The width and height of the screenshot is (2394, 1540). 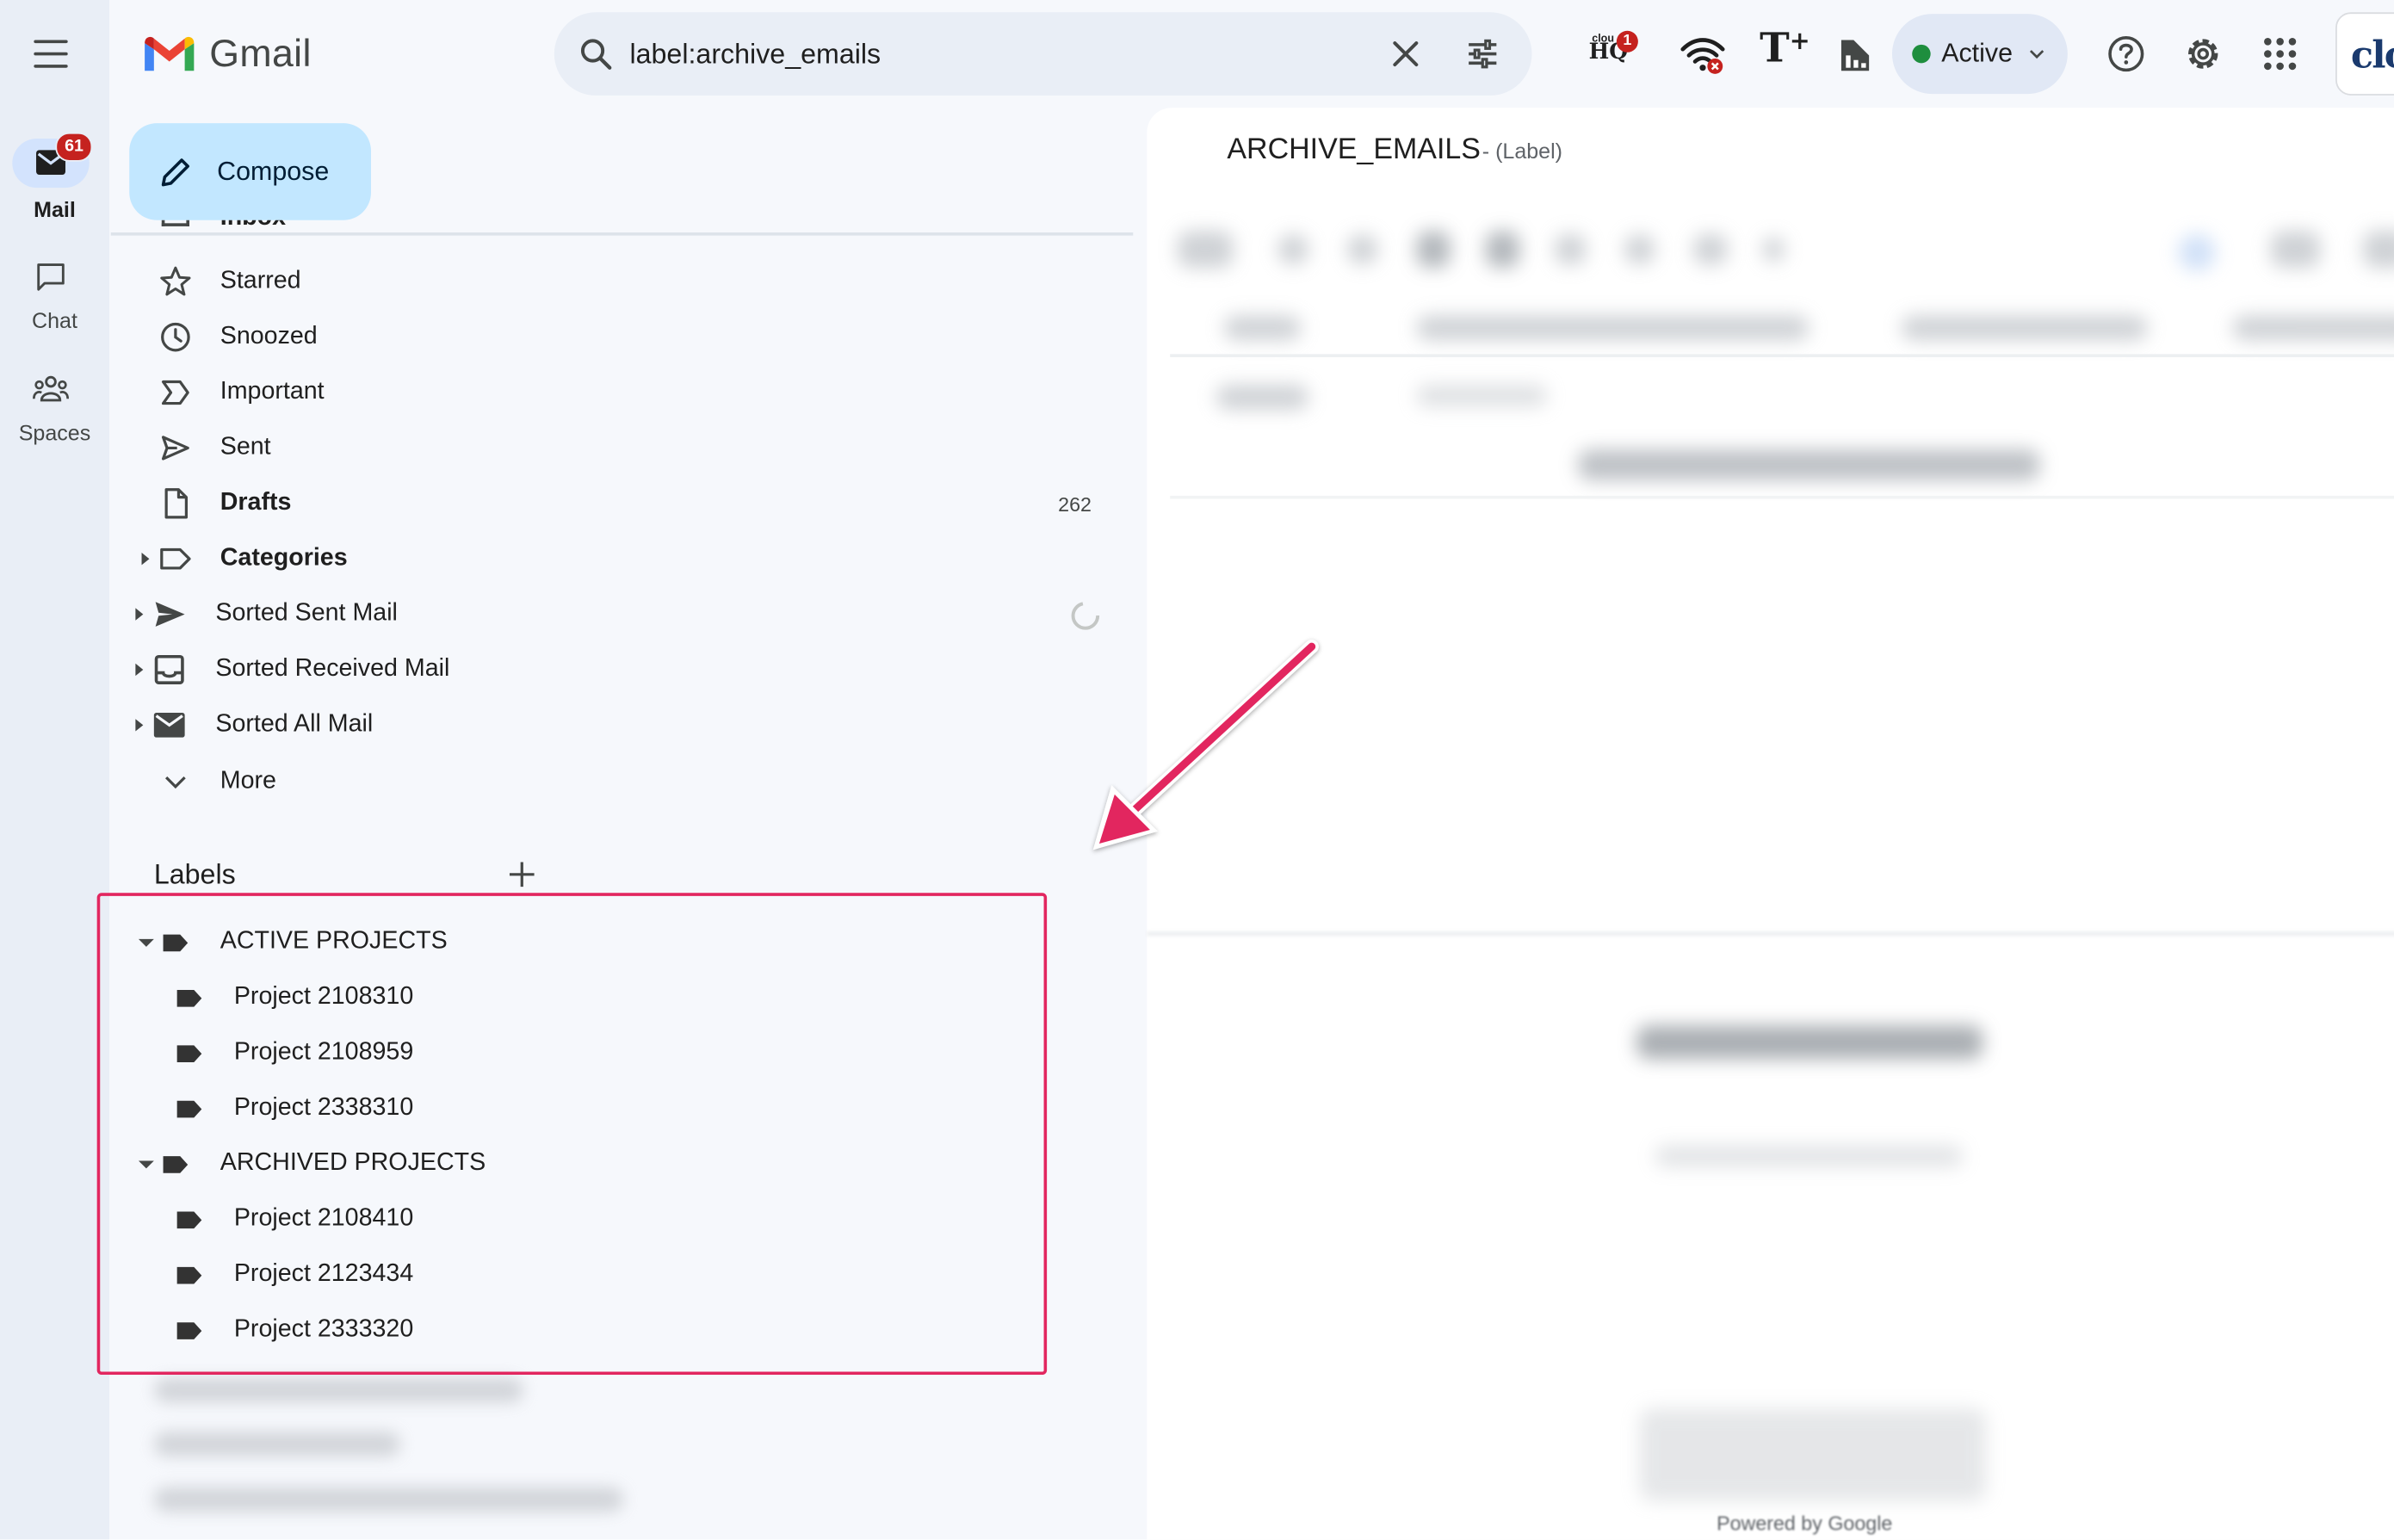 What do you see at coordinates (1785, 49) in the screenshot?
I see `text-plus-icon: T+` at bounding box center [1785, 49].